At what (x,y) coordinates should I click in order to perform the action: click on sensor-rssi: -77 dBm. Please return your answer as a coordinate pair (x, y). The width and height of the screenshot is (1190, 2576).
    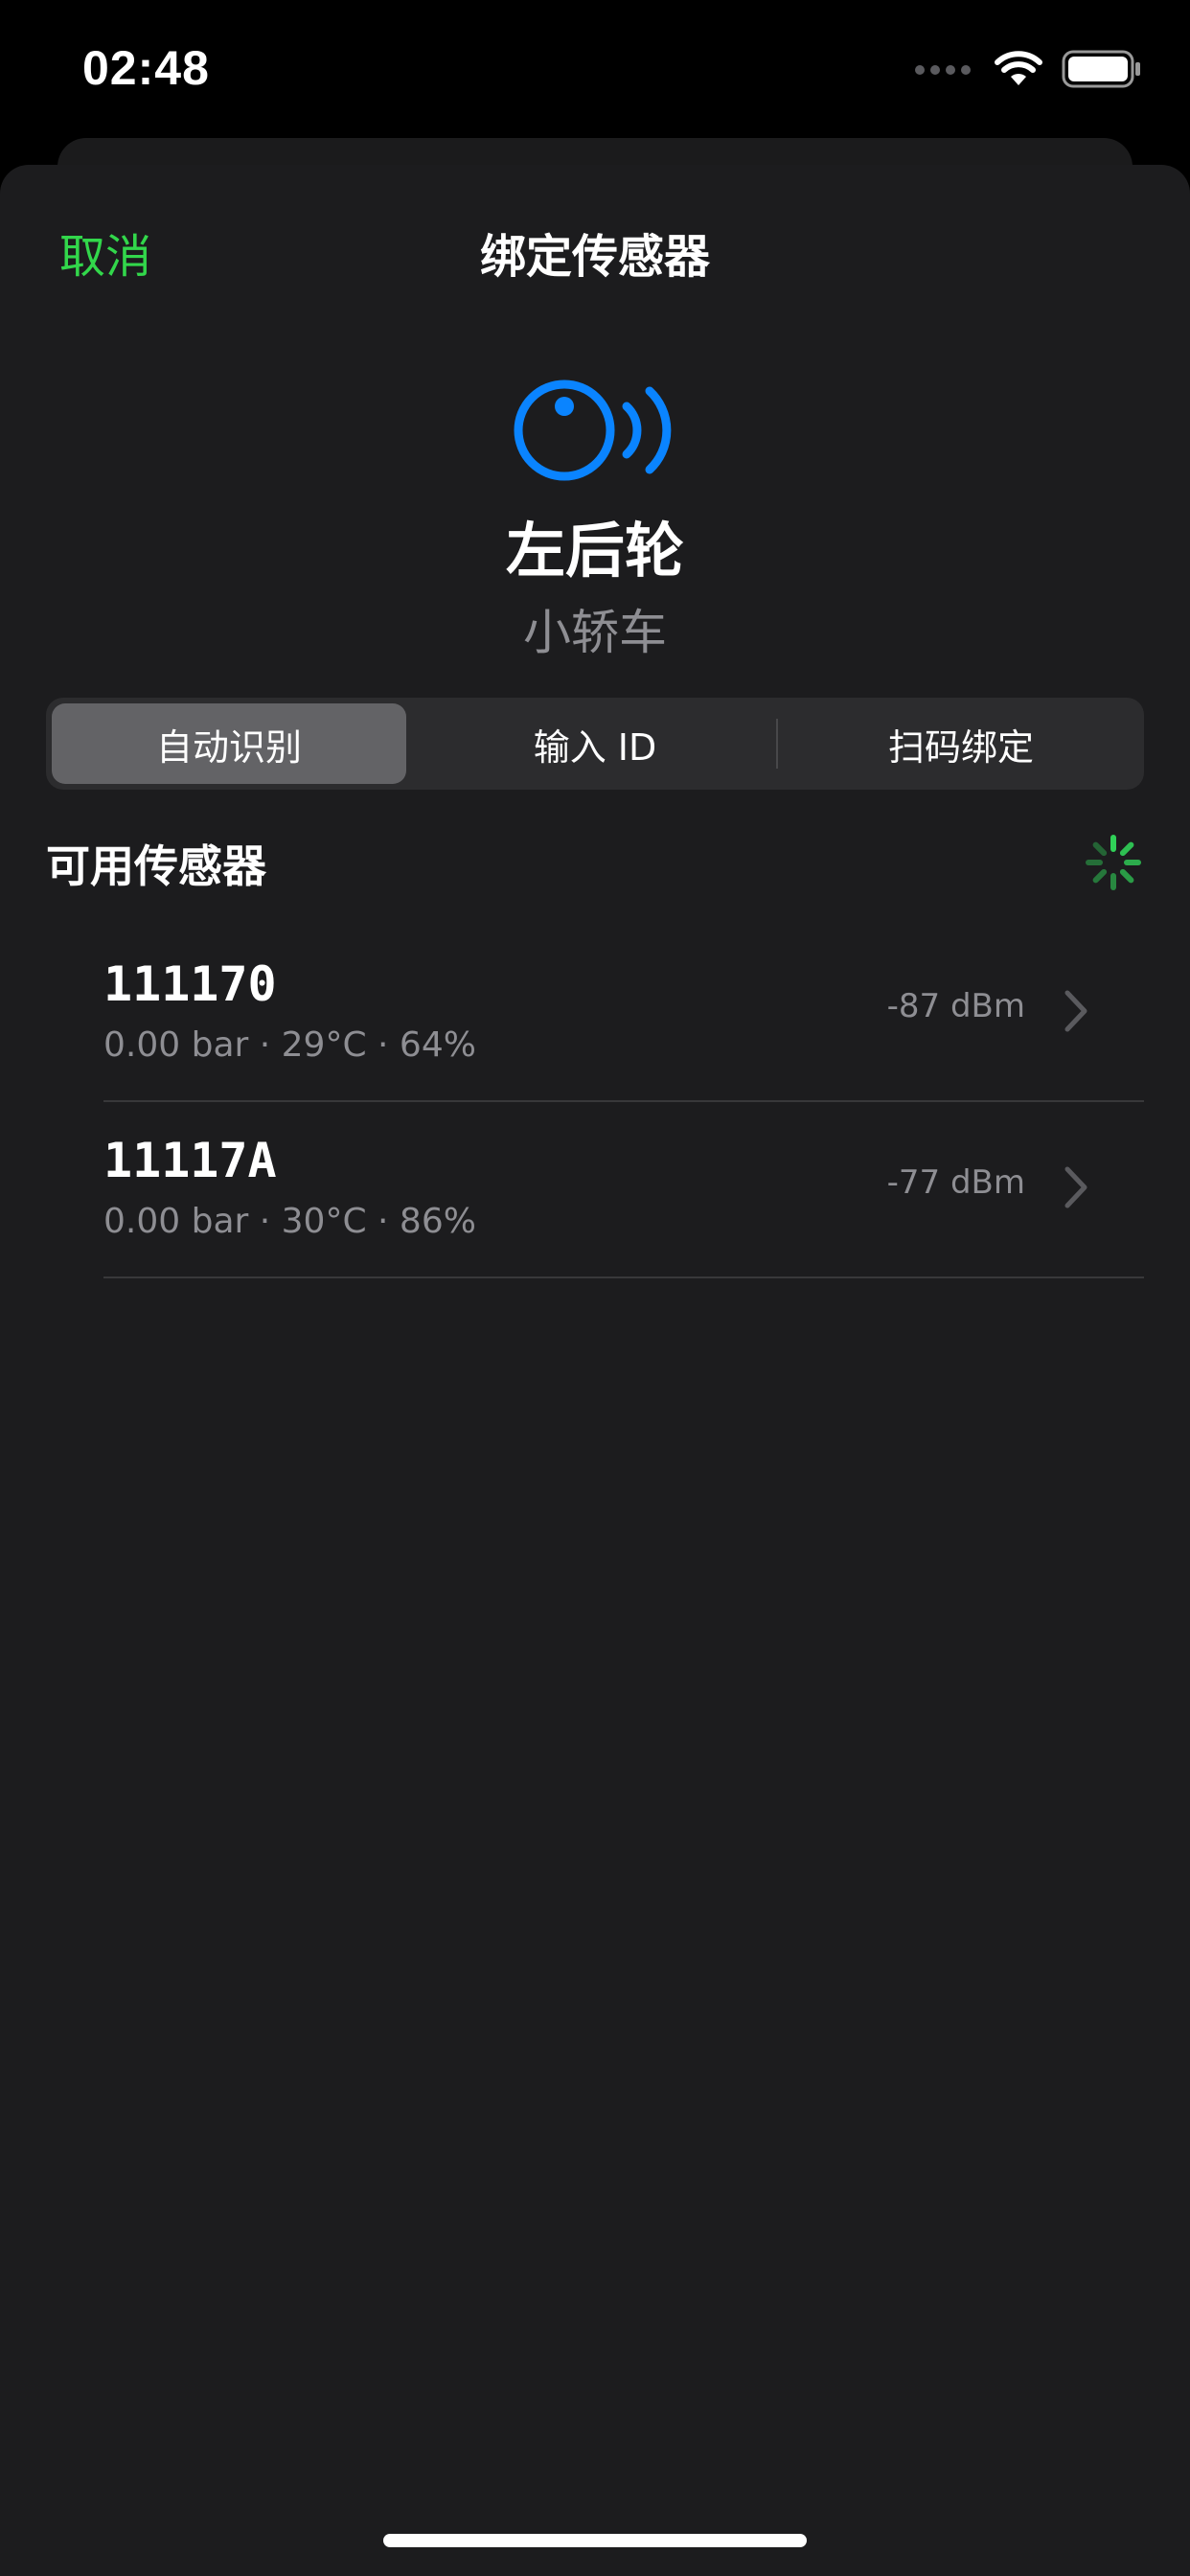
    Looking at the image, I should click on (956, 1182).